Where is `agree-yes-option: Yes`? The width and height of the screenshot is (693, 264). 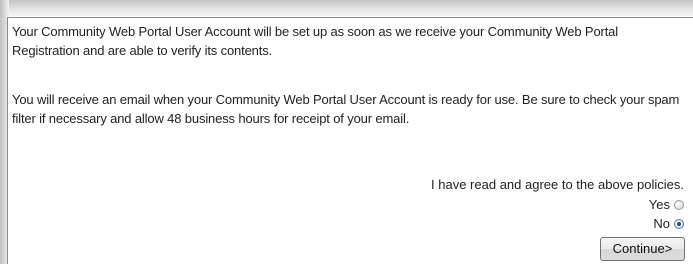 agree-yes-option: Yes is located at coordinates (666, 204).